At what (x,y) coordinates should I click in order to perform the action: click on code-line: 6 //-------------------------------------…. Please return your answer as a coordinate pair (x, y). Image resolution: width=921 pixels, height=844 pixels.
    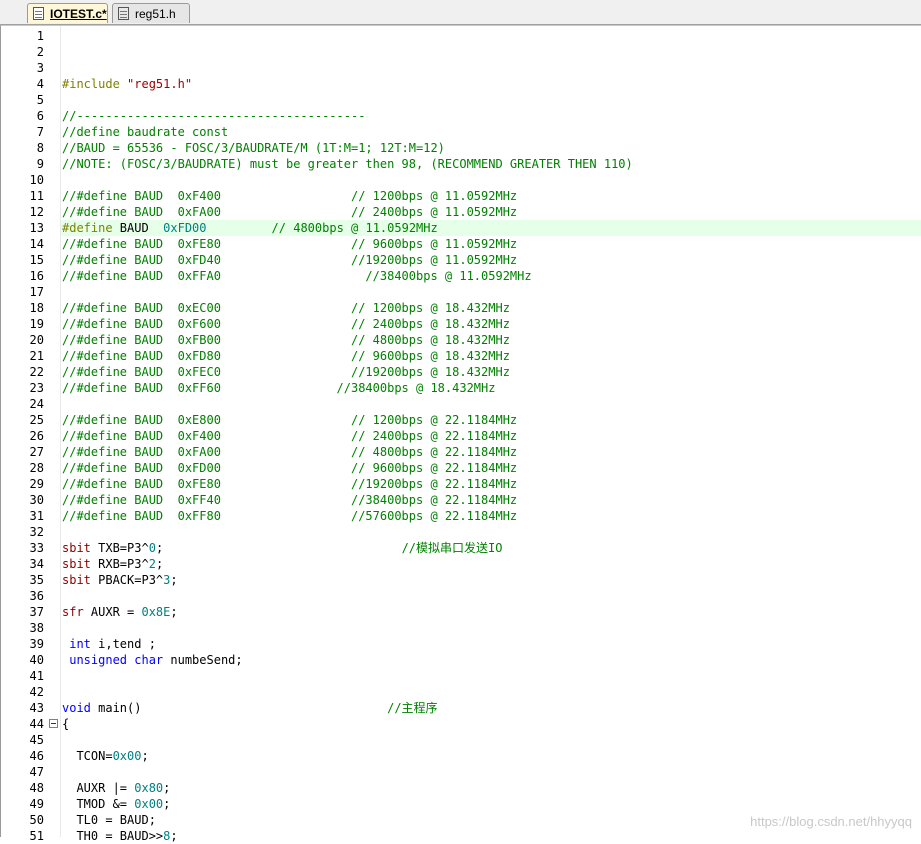
    Looking at the image, I should click on (461, 116).